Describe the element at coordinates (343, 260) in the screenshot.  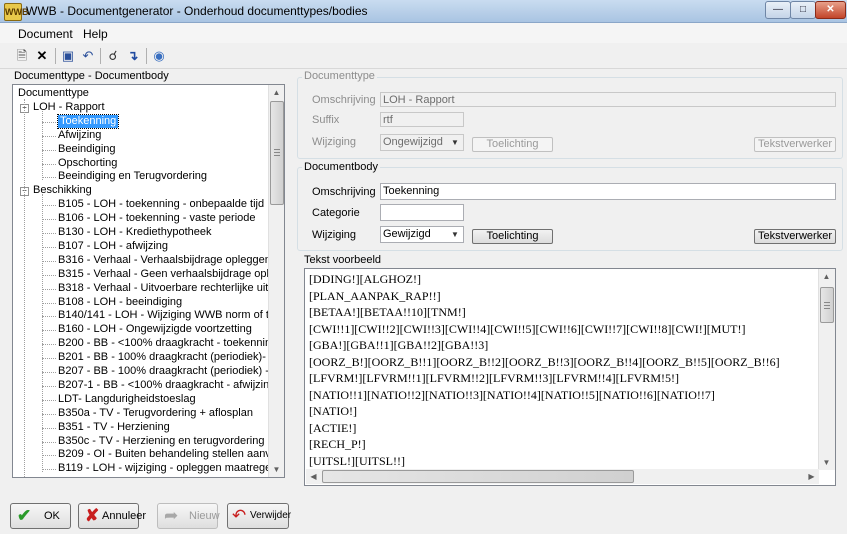
I see `preview-title: Tekst voorbeeld` at that location.